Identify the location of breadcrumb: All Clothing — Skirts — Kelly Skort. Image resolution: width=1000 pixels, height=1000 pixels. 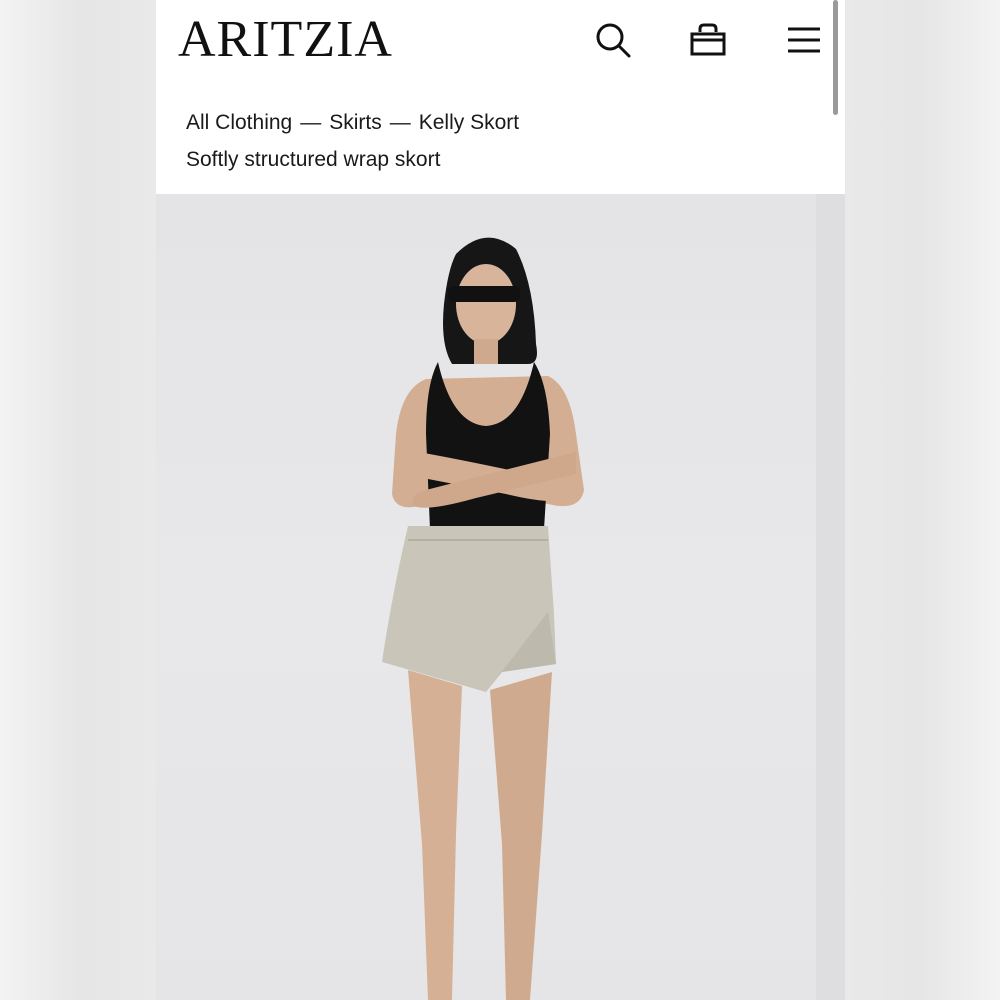
(352, 123).